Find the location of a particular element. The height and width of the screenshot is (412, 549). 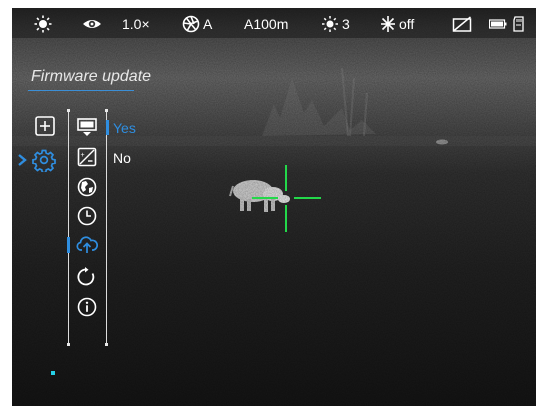

sd-card-indicator is located at coordinates (519, 24).